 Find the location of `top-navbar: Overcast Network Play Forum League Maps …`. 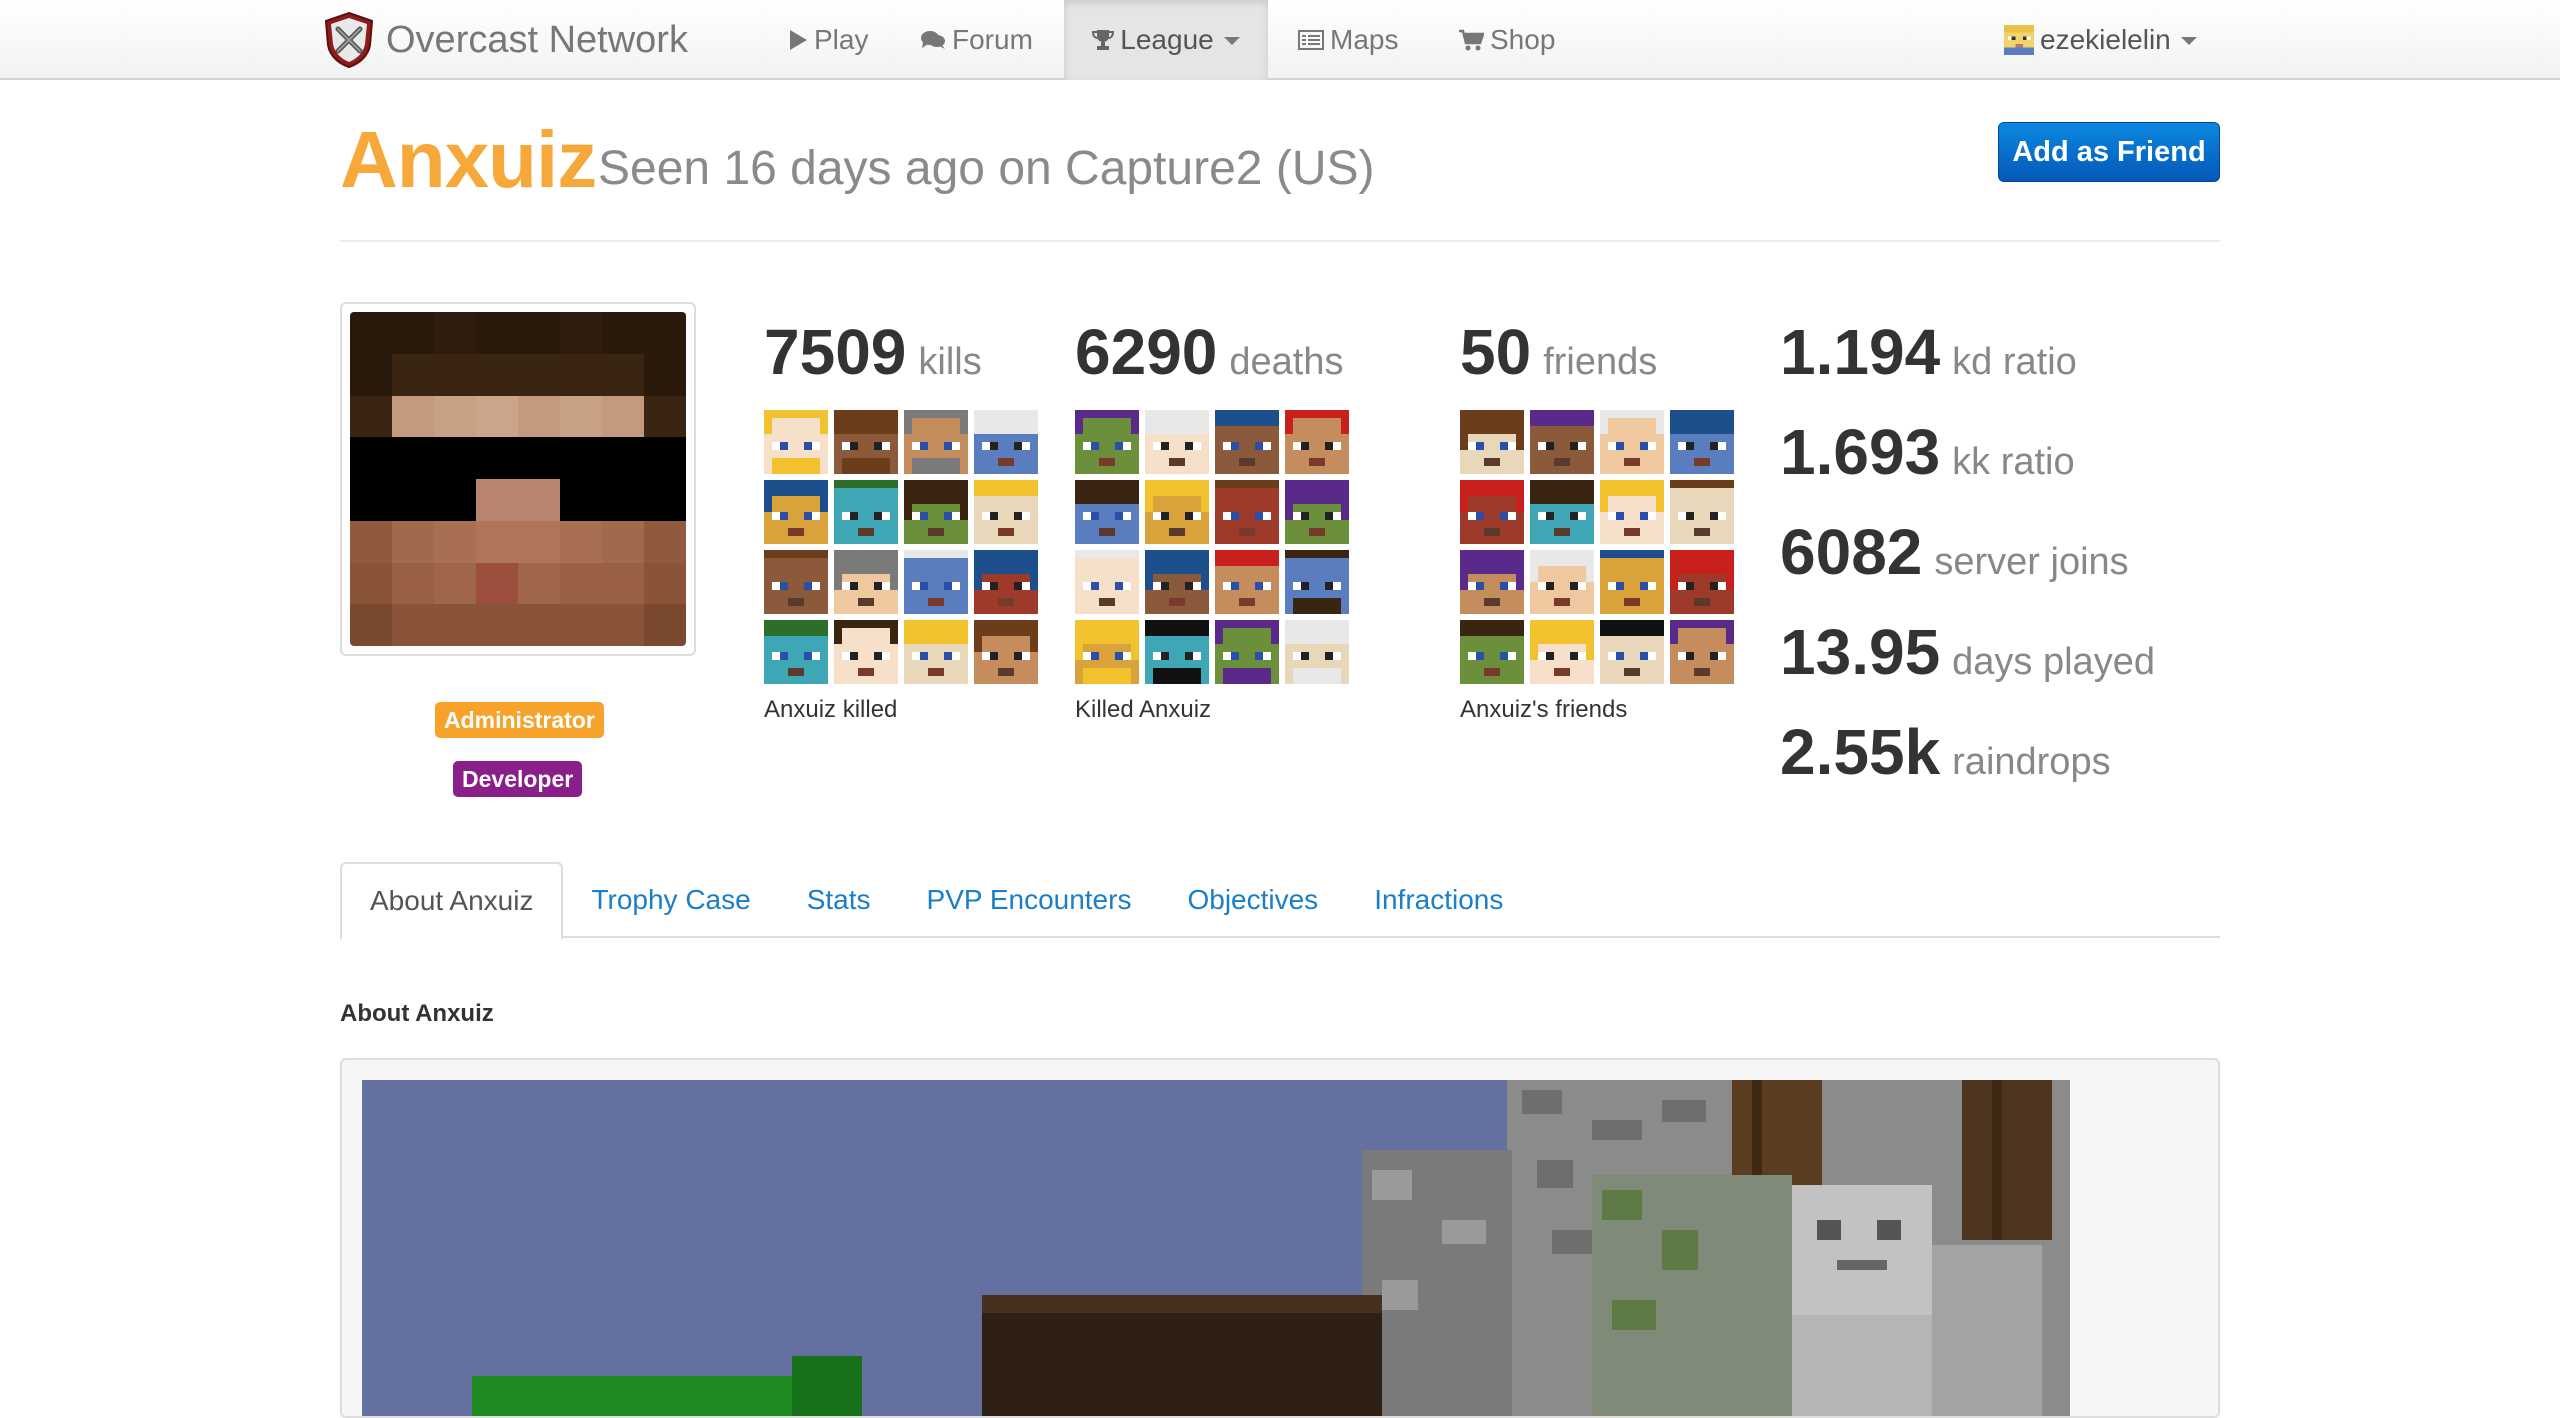

top-navbar: Overcast Network Play Forum League Maps … is located at coordinates (1280, 40).